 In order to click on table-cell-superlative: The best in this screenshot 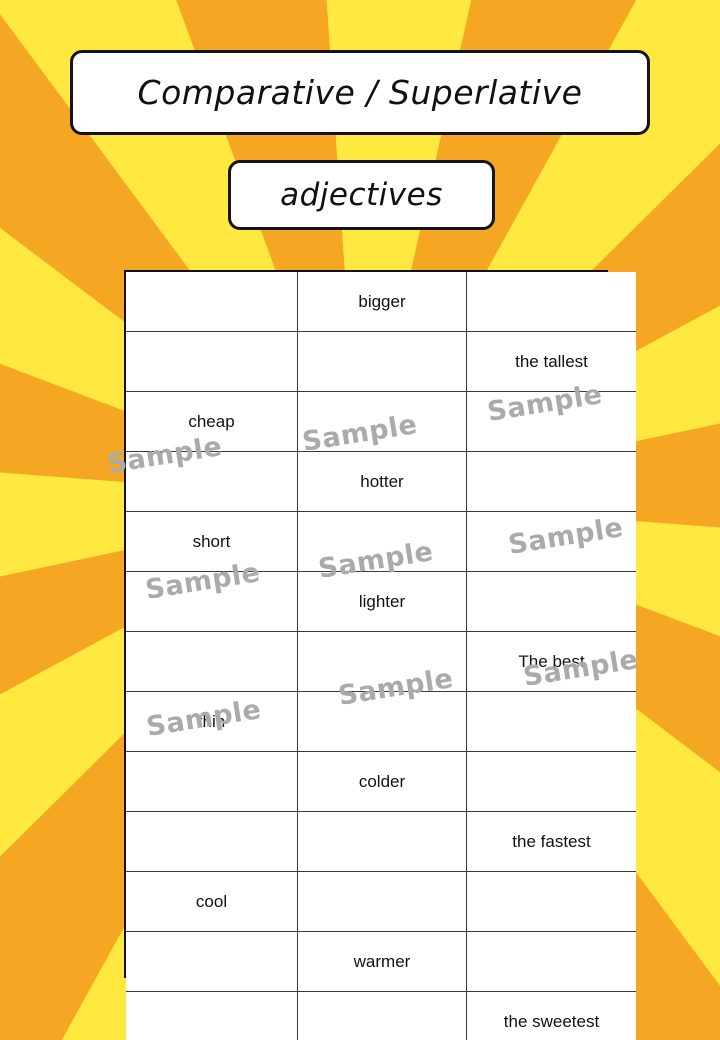, I will do `click(551, 661)`.